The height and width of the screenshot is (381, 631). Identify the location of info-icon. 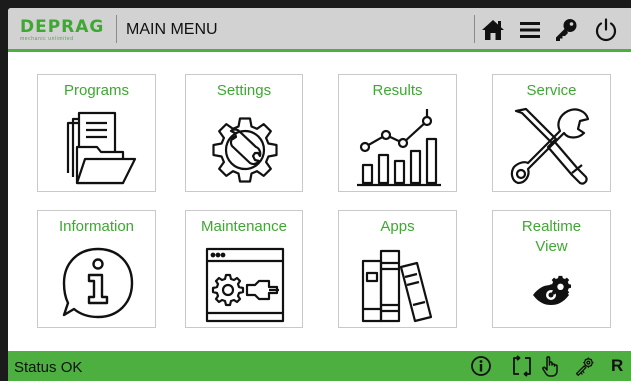
(98, 283).